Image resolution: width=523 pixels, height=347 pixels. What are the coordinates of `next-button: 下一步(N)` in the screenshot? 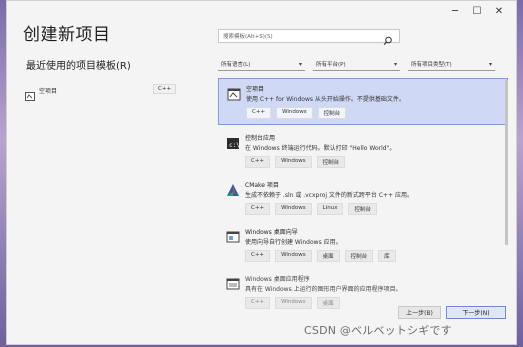 It's located at (476, 312).